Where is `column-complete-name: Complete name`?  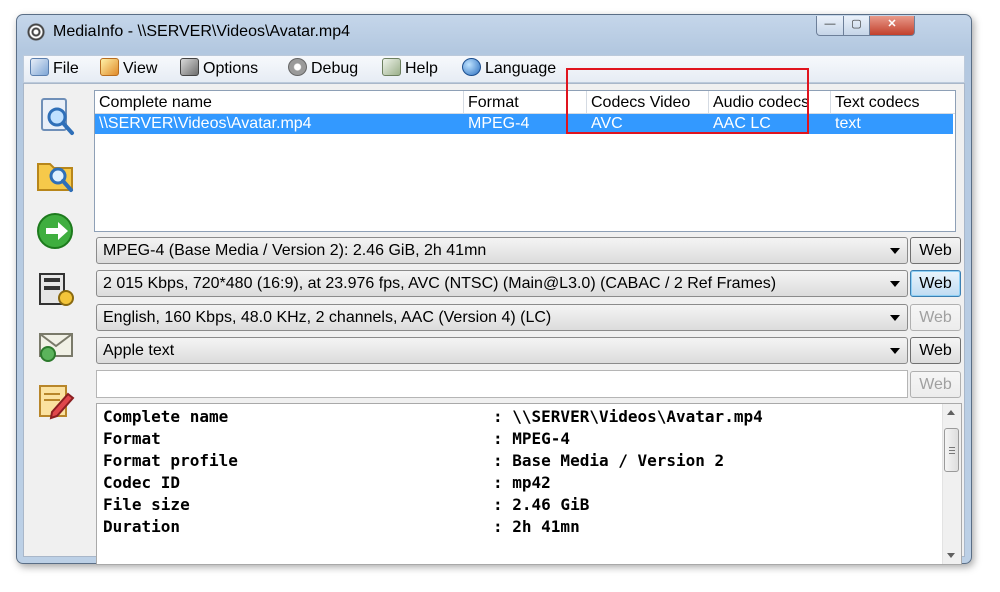 column-complete-name: Complete name is located at coordinates (279, 102).